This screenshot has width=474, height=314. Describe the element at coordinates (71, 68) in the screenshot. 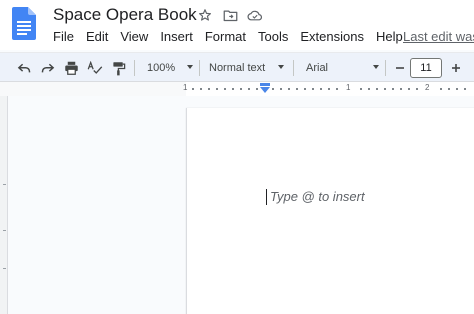

I see `print-icon` at that location.